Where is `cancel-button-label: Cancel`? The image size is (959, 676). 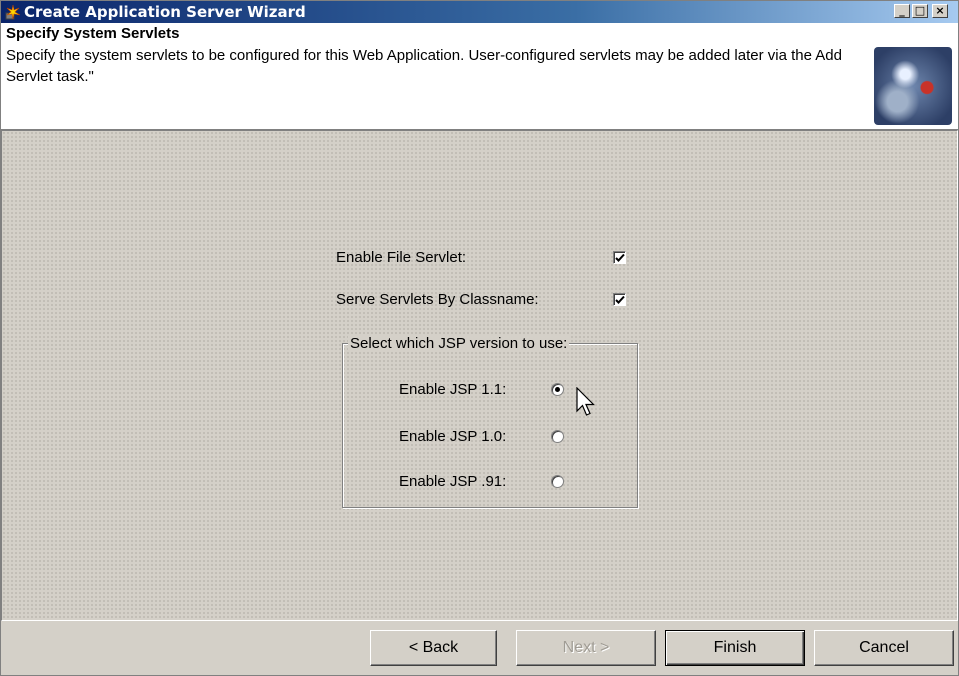 cancel-button-label: Cancel is located at coordinates (884, 647).